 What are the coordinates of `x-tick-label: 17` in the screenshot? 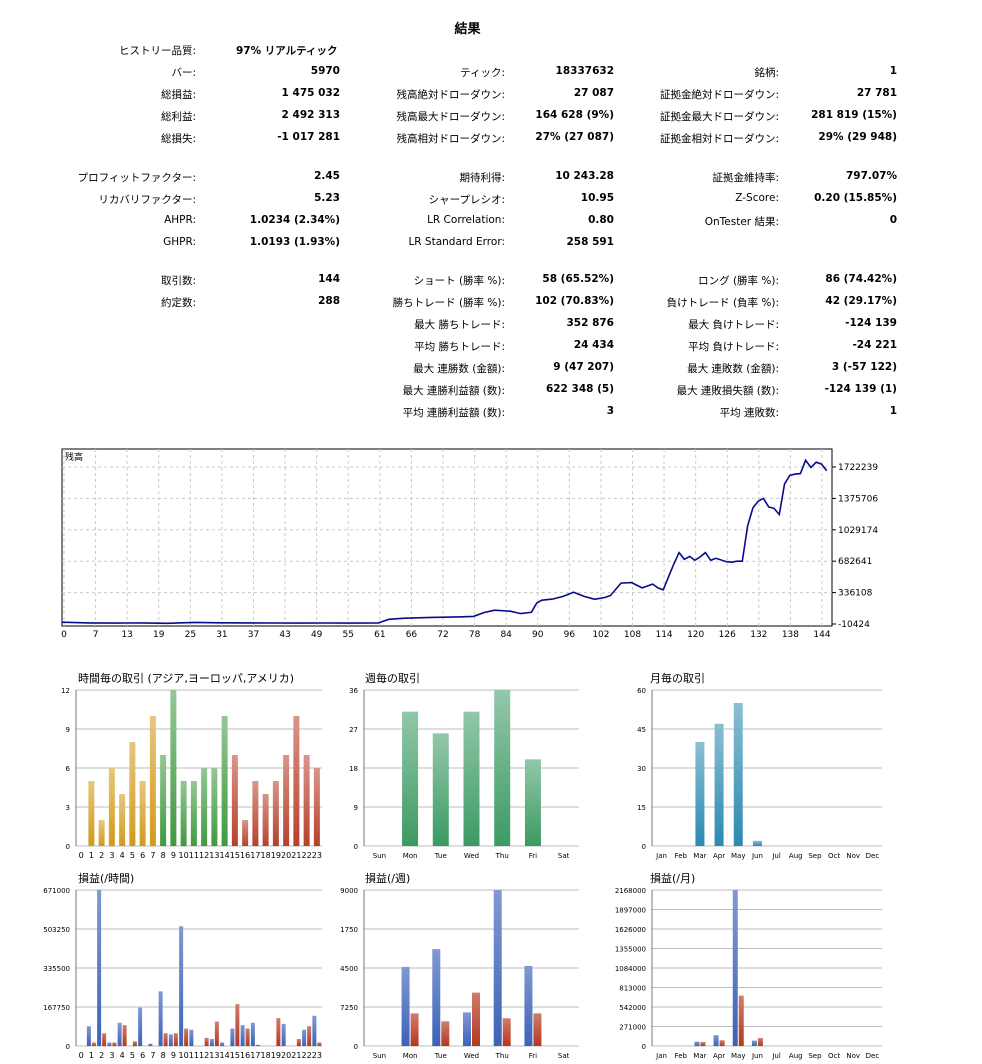 It's located at (255, 855).